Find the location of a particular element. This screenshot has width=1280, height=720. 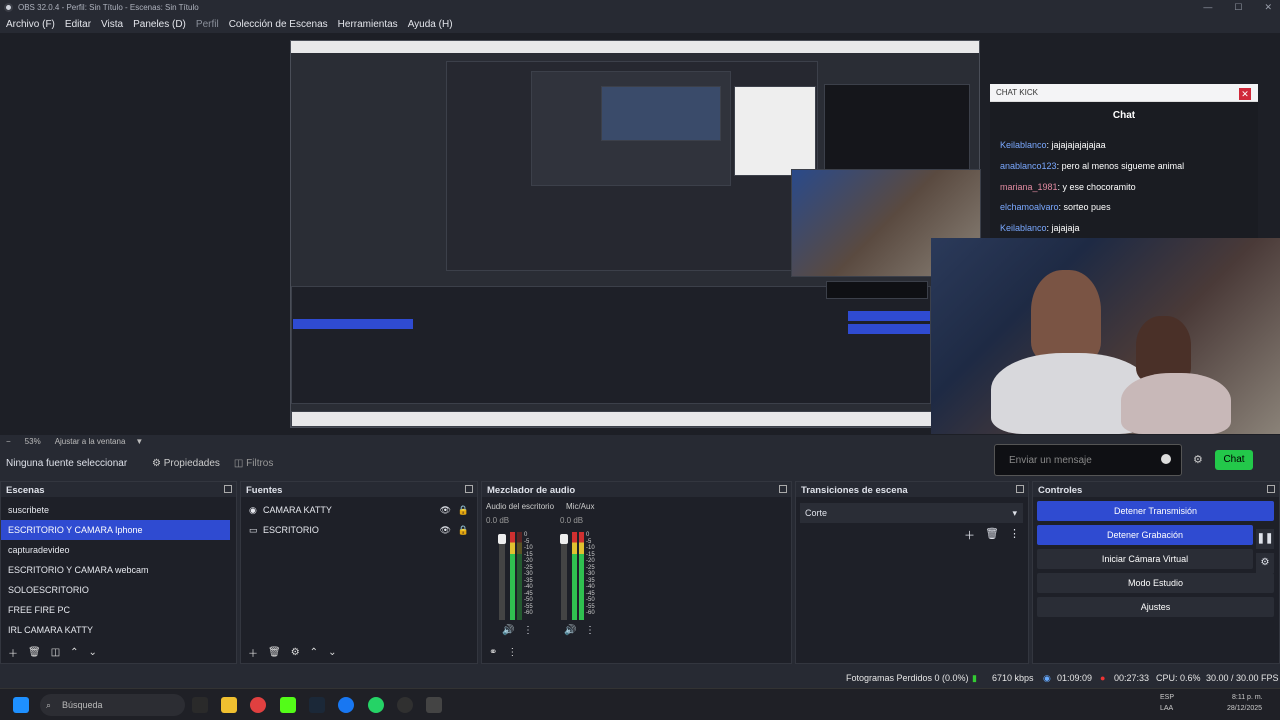

scene-item: SOLOESCRITORIO is located at coordinates (115, 590).